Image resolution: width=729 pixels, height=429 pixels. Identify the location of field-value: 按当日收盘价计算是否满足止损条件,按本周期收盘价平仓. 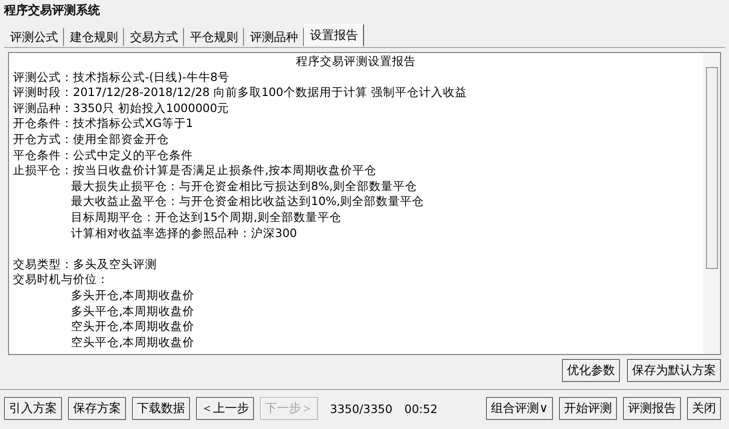
(225, 171).